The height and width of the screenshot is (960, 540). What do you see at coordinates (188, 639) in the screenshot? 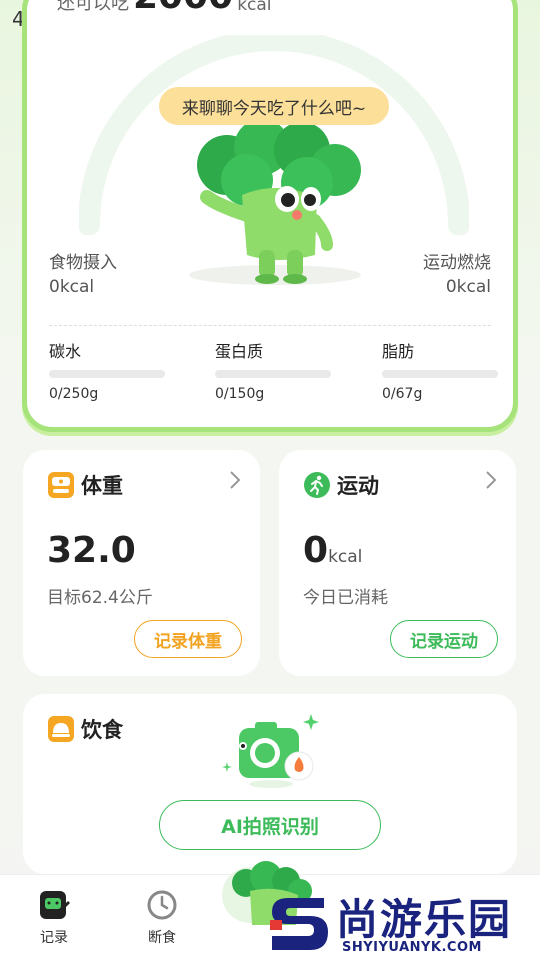
I see `record-weight-button: 记录体重` at bounding box center [188, 639].